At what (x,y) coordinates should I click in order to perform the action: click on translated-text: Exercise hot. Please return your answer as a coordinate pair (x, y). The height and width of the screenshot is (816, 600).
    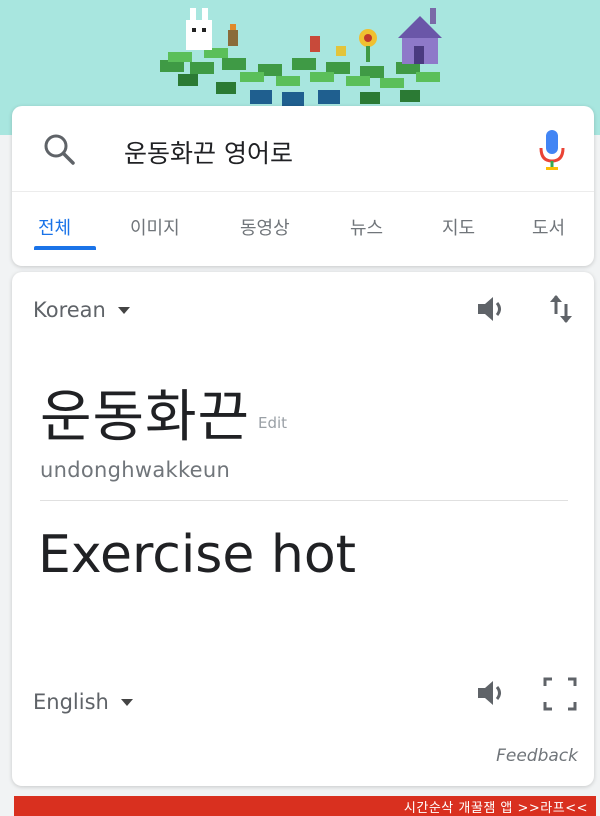
    Looking at the image, I should click on (197, 555).